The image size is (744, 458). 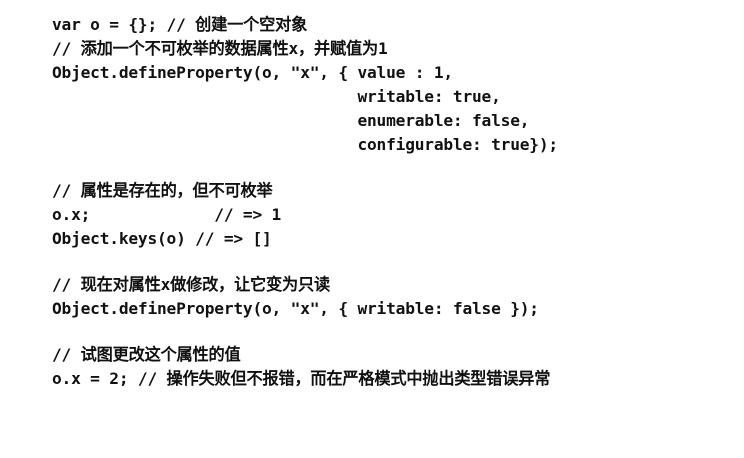 What do you see at coordinates (220, 48) in the screenshot?
I see `code-line-2: // 添加一个不可枚举的数据属性x，并赋值为1` at bounding box center [220, 48].